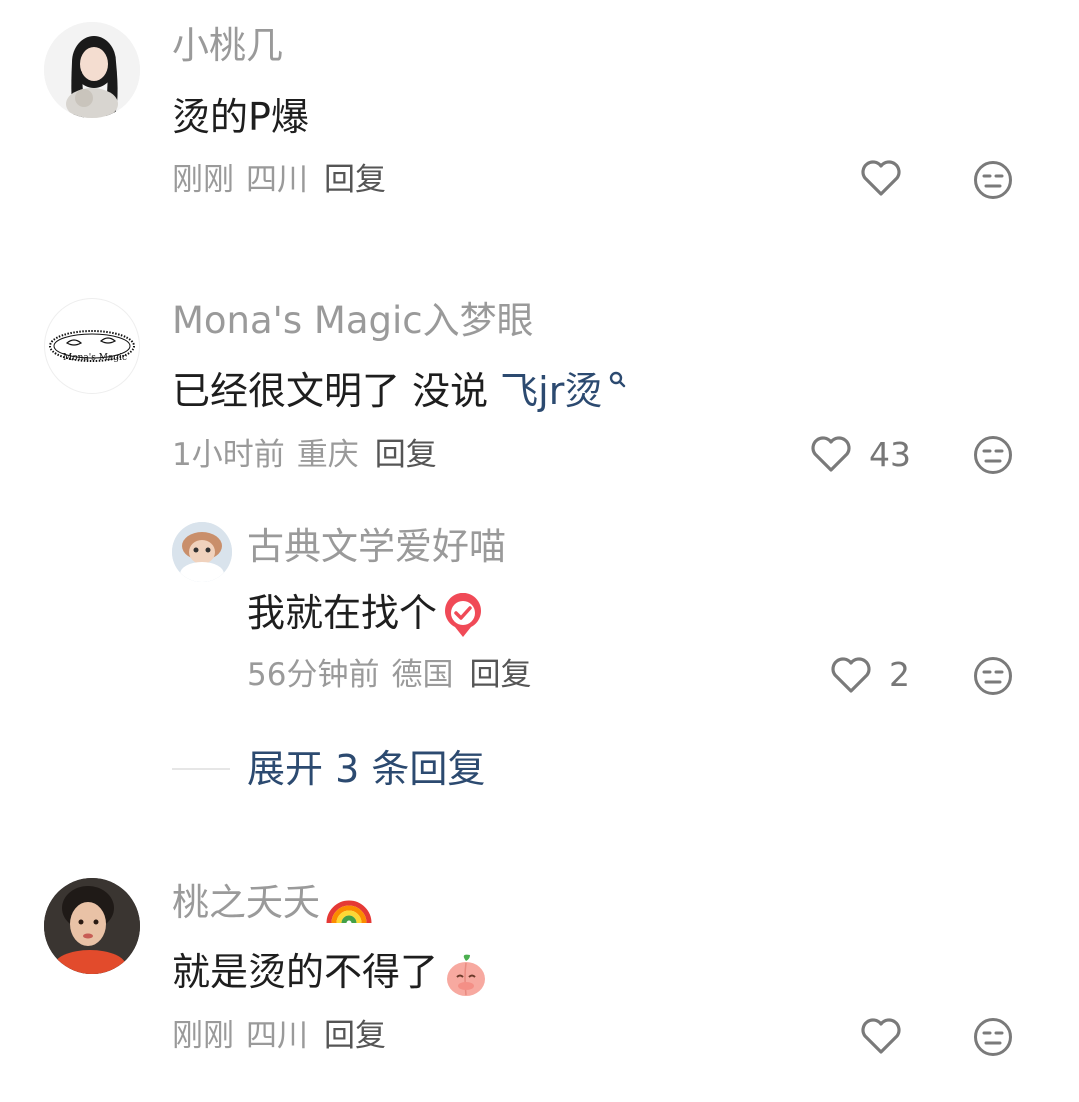 The image size is (1079, 1102). I want to click on comment-text: 就是烫的不得了, so click(331, 973).